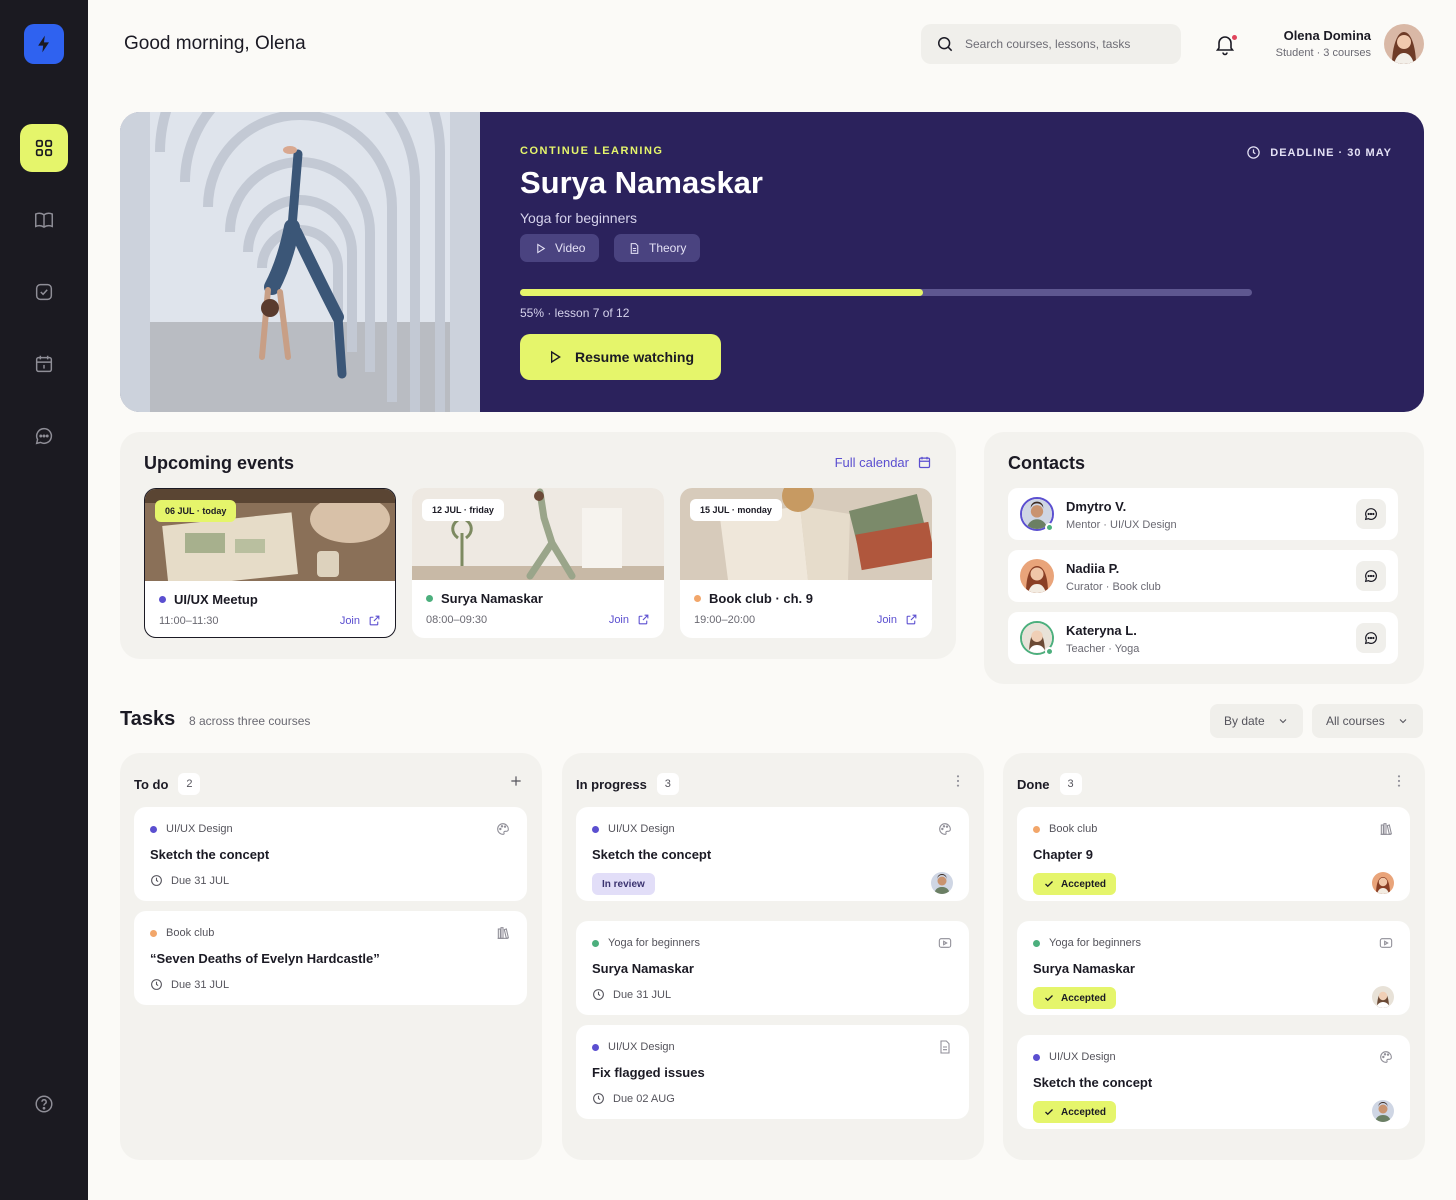 This screenshot has height=1200, width=1456. Describe the element at coordinates (1121, 525) in the screenshot. I see `contact-role: Mentor · UI/UX Design` at that location.